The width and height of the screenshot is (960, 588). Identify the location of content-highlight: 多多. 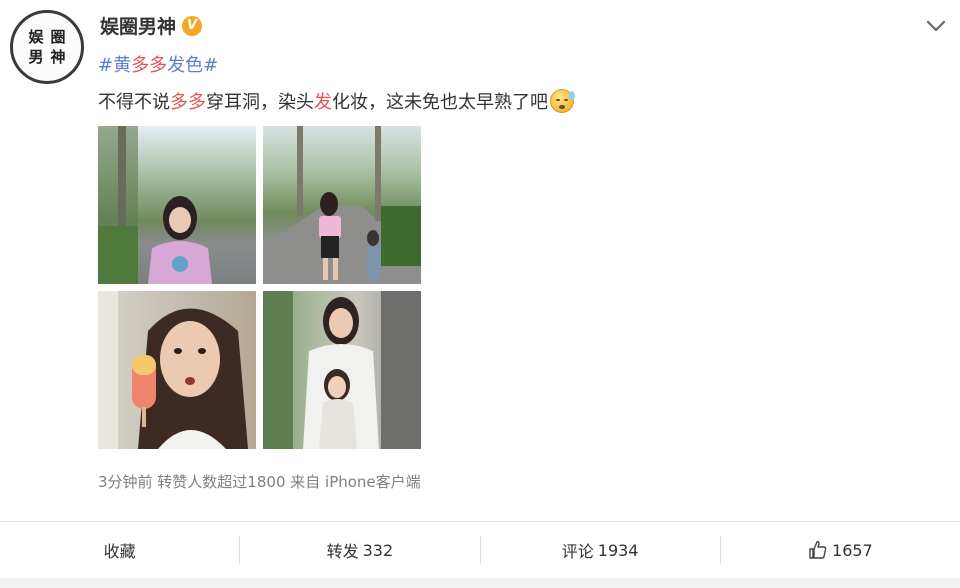
(188, 102).